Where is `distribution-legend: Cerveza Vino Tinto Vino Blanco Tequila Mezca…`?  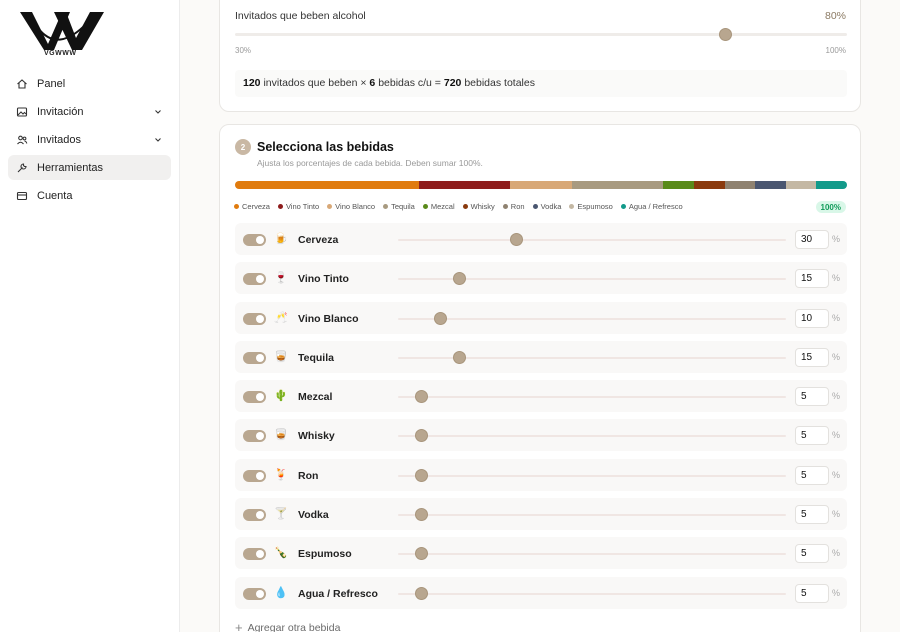
distribution-legend: Cerveza Vino Tinto Vino Blanco Tequila Mezca… is located at coordinates (462, 206).